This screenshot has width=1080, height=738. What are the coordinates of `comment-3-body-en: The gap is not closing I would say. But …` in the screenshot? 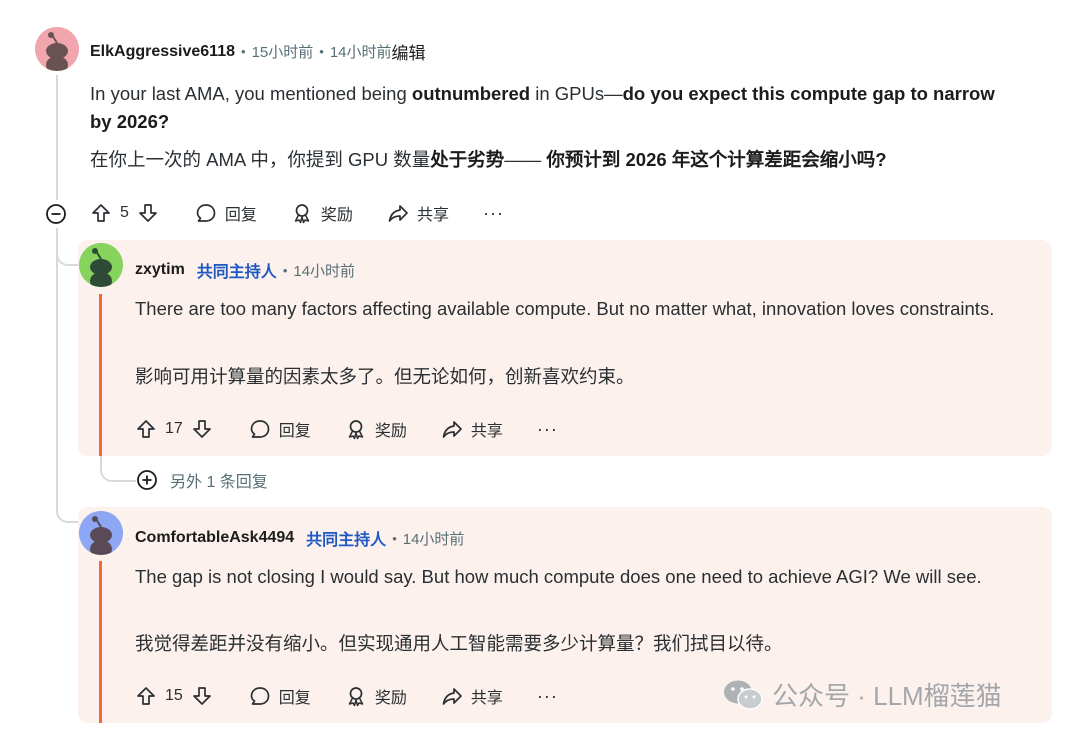 It's located at (558, 576).